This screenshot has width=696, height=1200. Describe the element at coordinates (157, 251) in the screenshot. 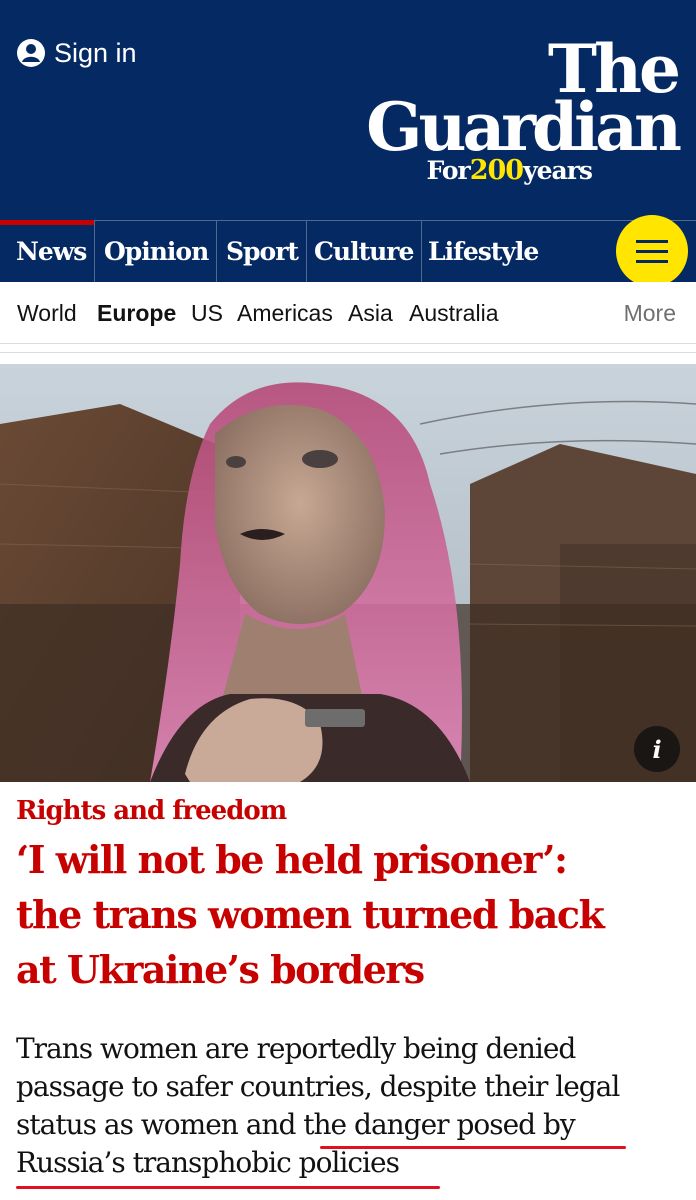

I see `pillar-opinion: Opinion` at that location.